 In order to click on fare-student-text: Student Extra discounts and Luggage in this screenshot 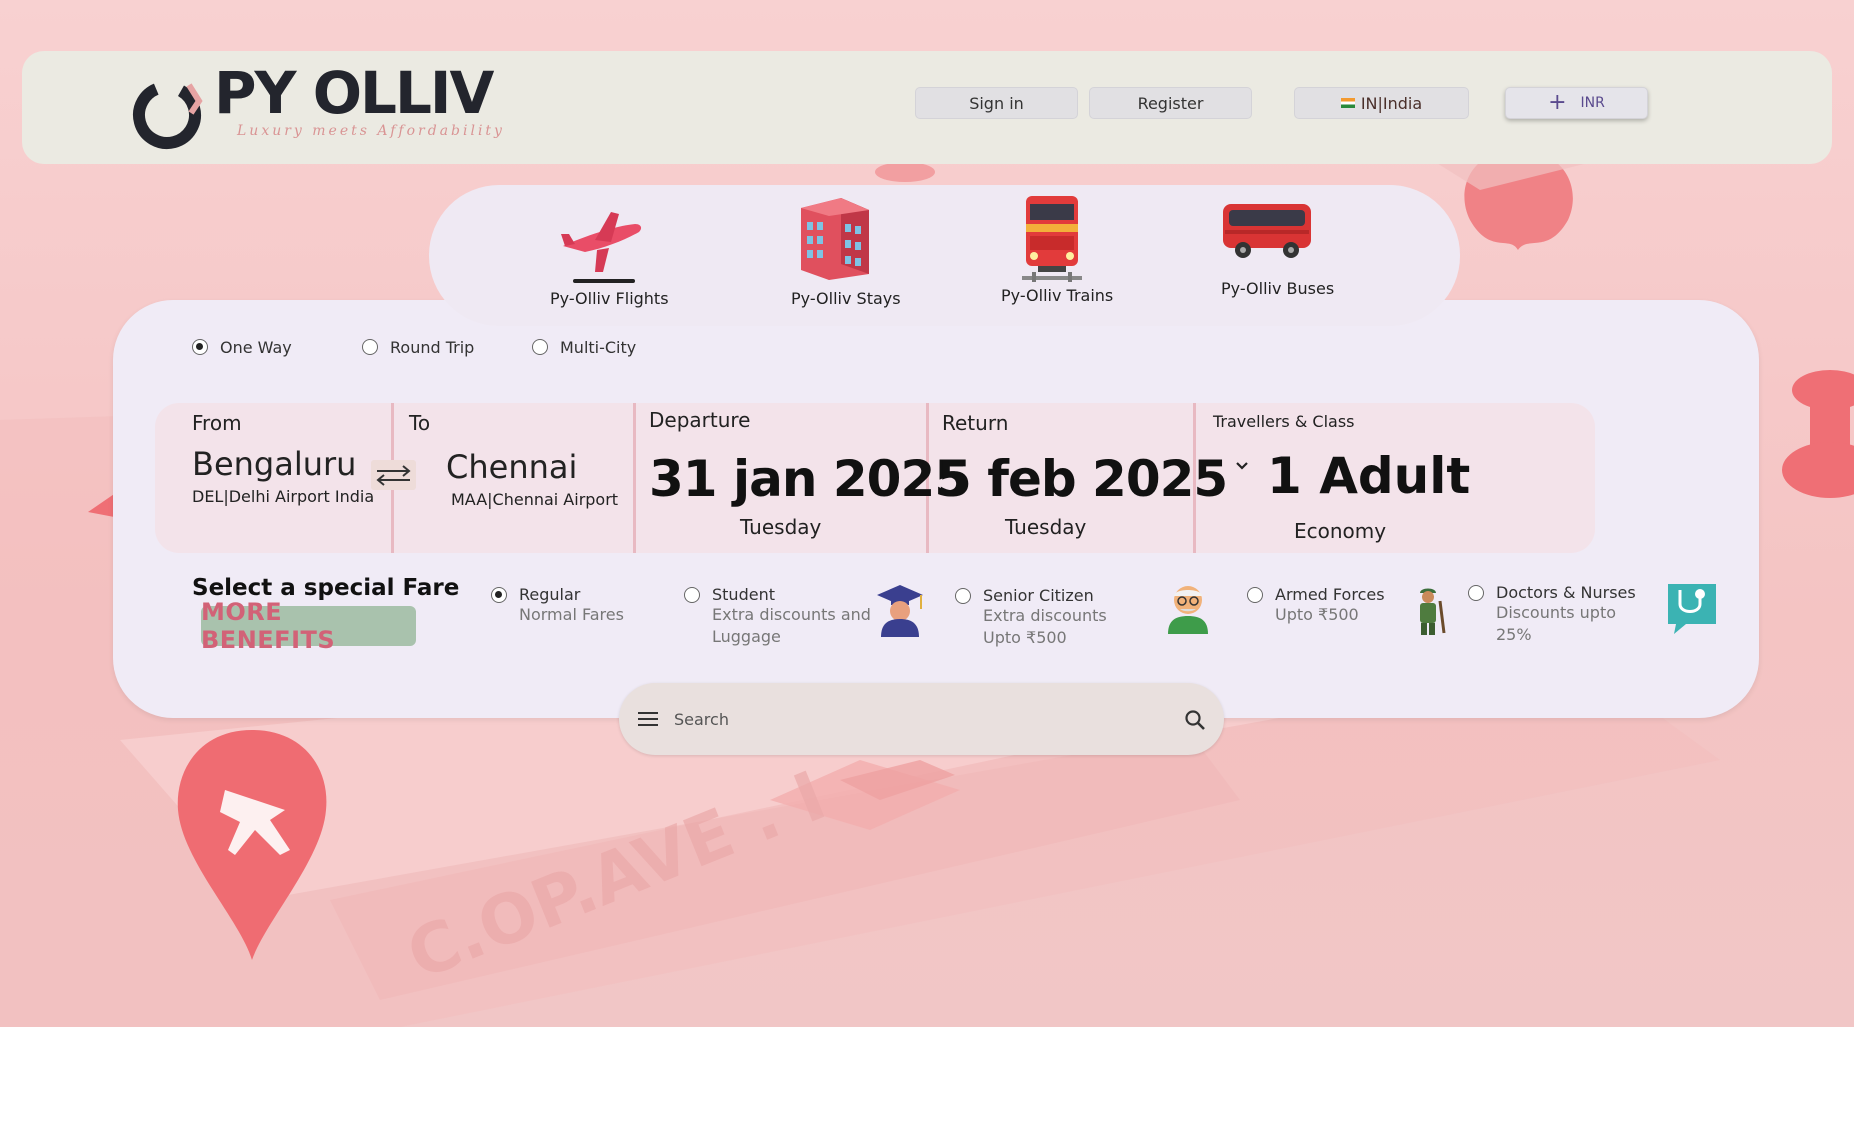, I will do `click(792, 616)`.